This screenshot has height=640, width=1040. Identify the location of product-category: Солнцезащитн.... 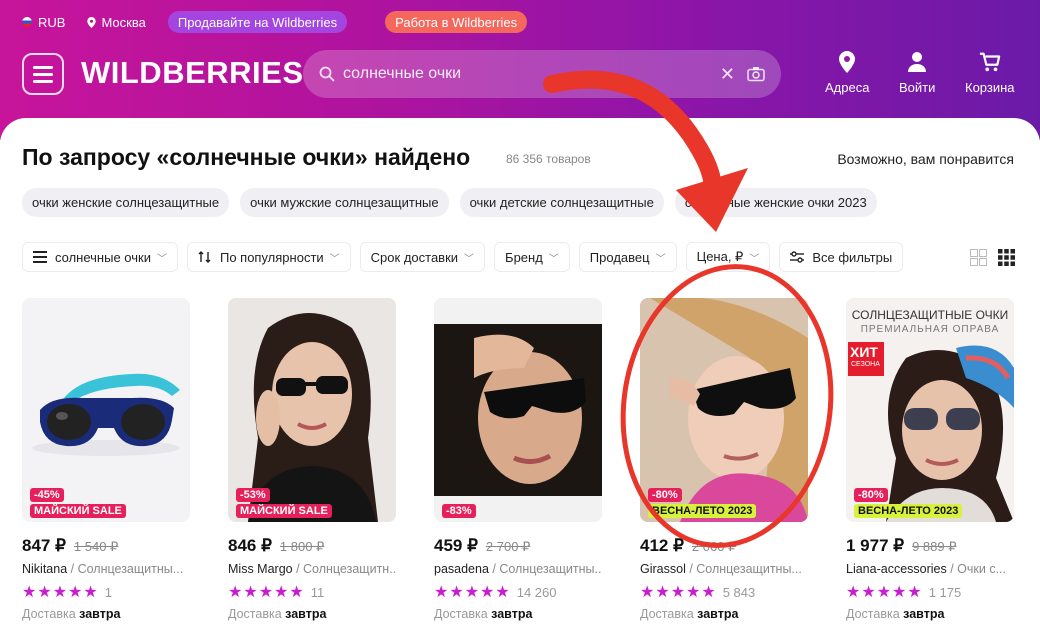
(349, 569).